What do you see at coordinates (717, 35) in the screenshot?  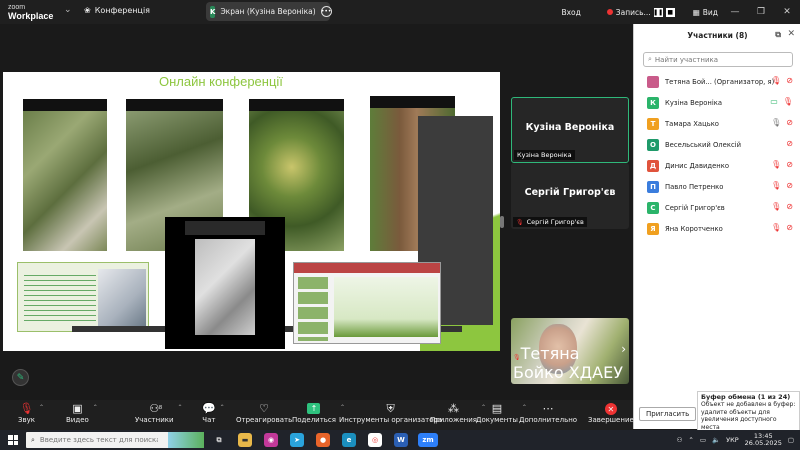 I see `panel-title: Участники (8)` at bounding box center [717, 35].